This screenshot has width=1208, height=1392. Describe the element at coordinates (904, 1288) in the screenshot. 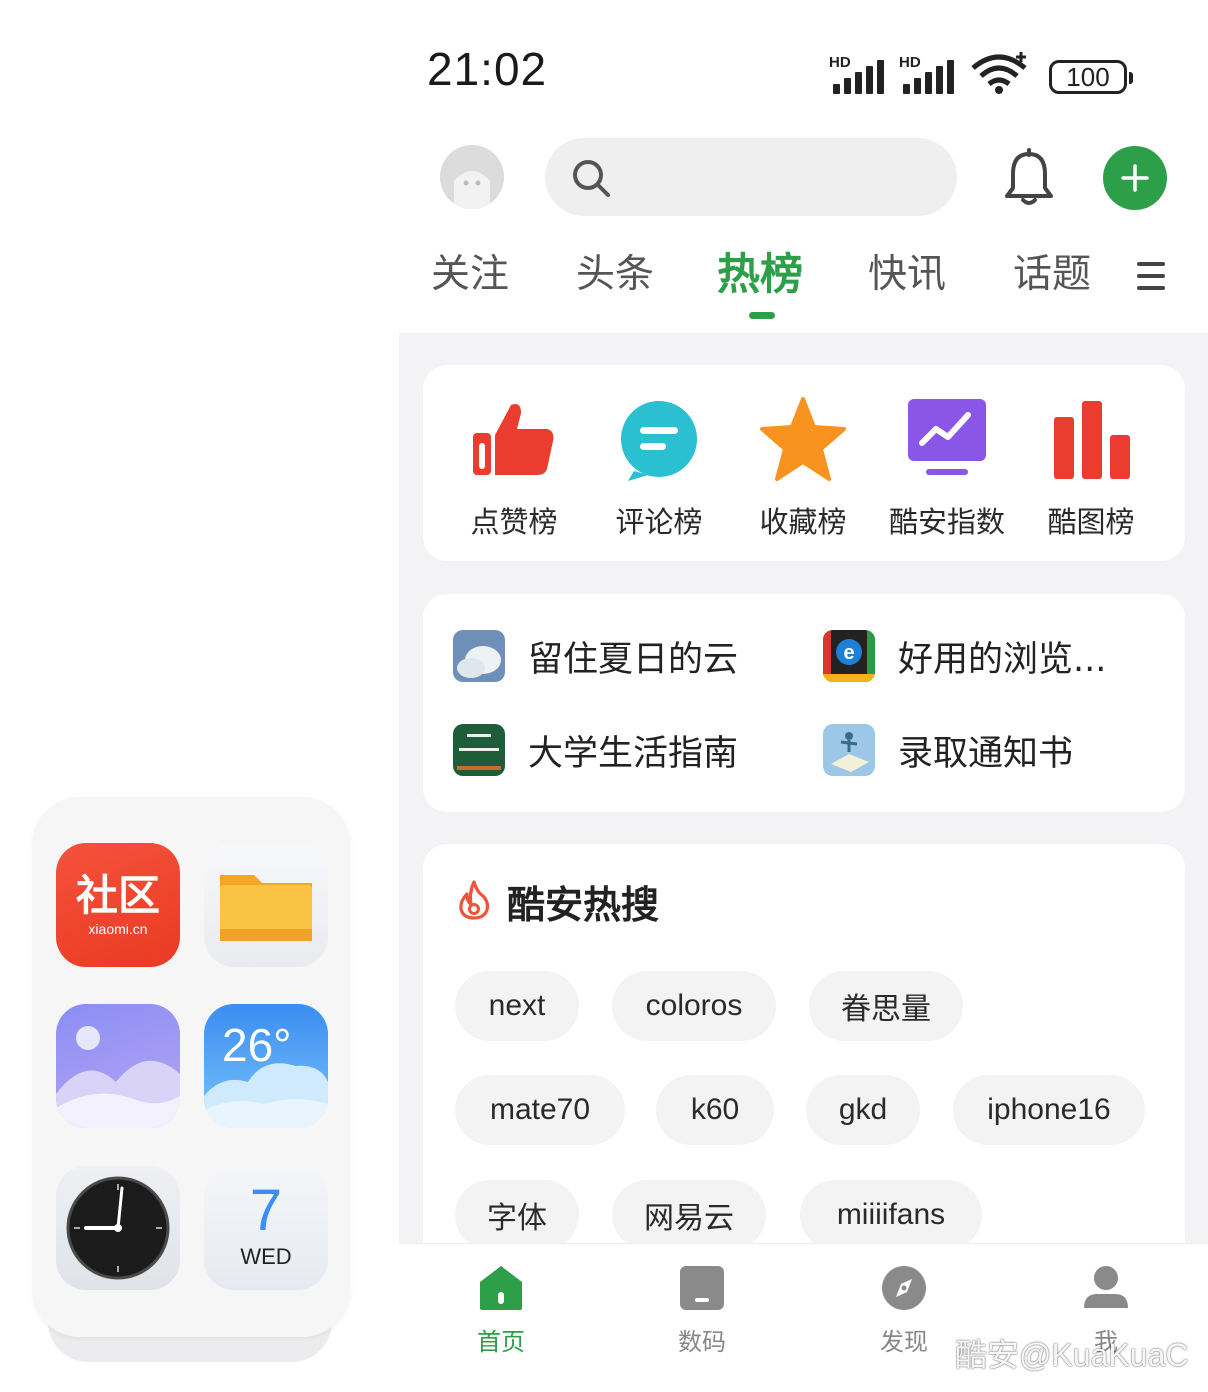

I see `compass-icon` at that location.